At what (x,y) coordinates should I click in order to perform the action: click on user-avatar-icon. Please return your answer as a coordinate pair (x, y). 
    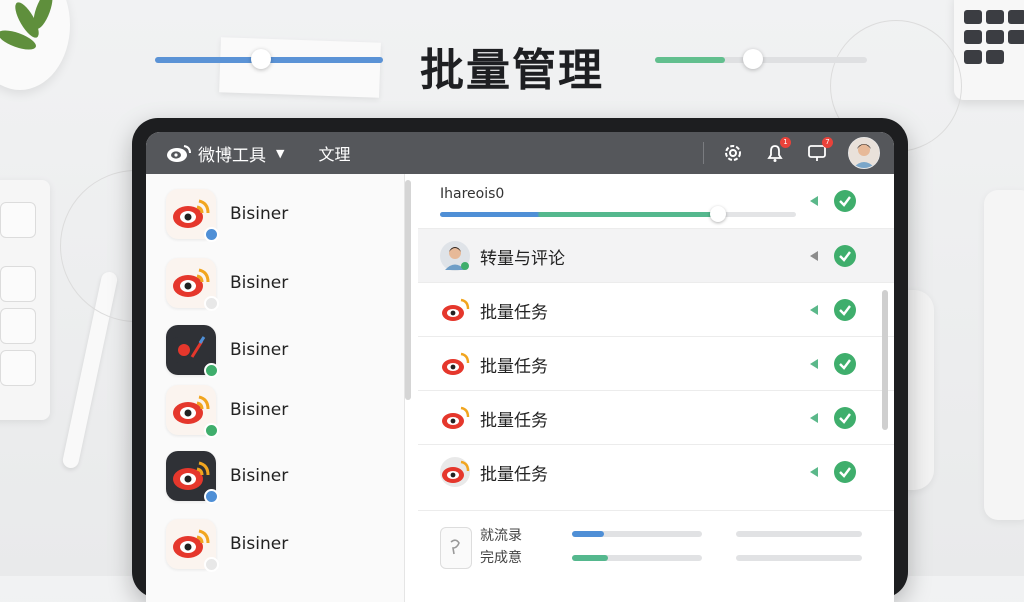
    Looking at the image, I should click on (455, 256).